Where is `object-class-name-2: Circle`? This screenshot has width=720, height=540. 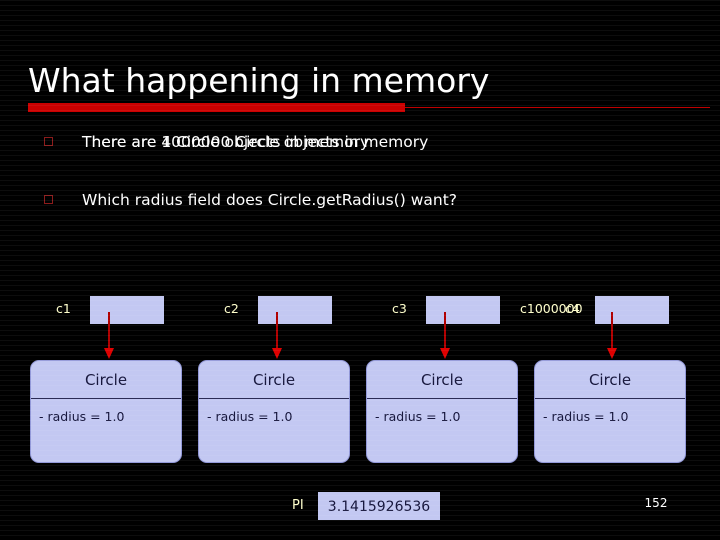
object-class-name-2: Circle is located at coordinates (274, 380).